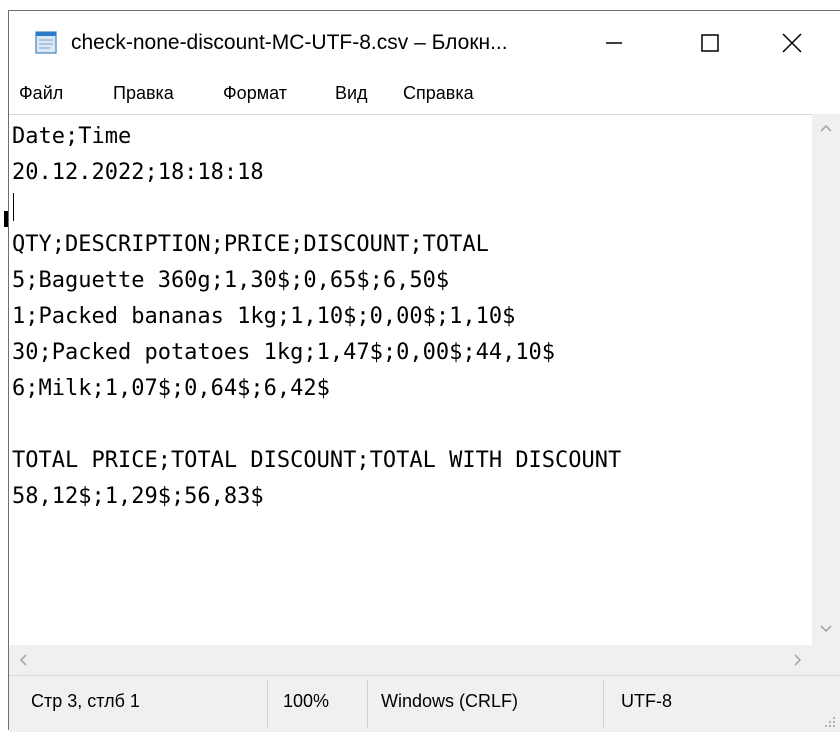 Image resolution: width=840 pixels, height=732 pixels. I want to click on minimize-button, so click(614, 43).